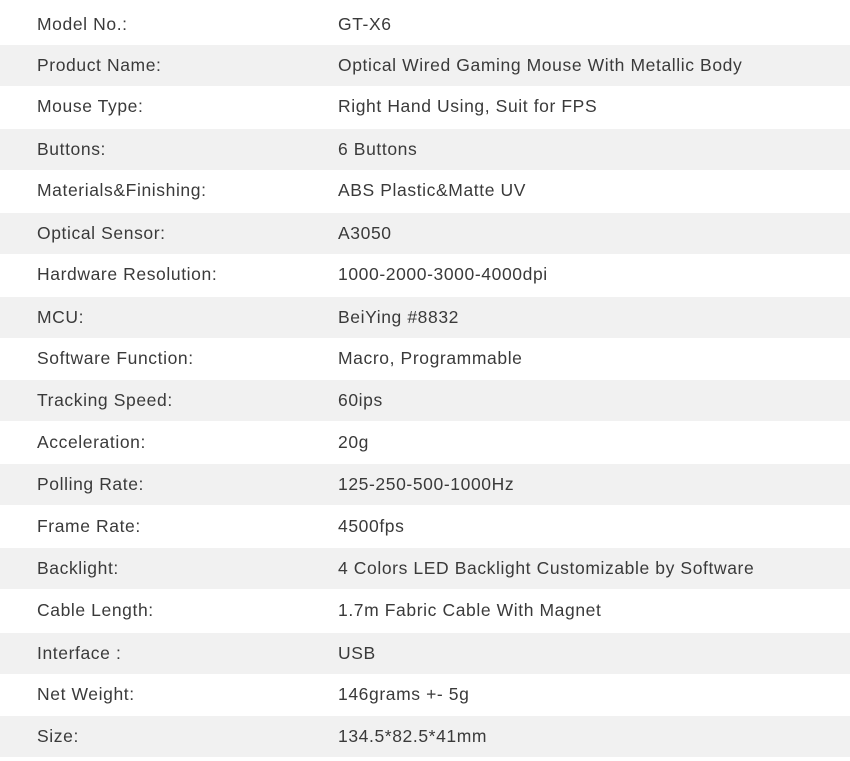  I want to click on spec-row-size: Size: 134.5*82.5*41mm, so click(425, 736).